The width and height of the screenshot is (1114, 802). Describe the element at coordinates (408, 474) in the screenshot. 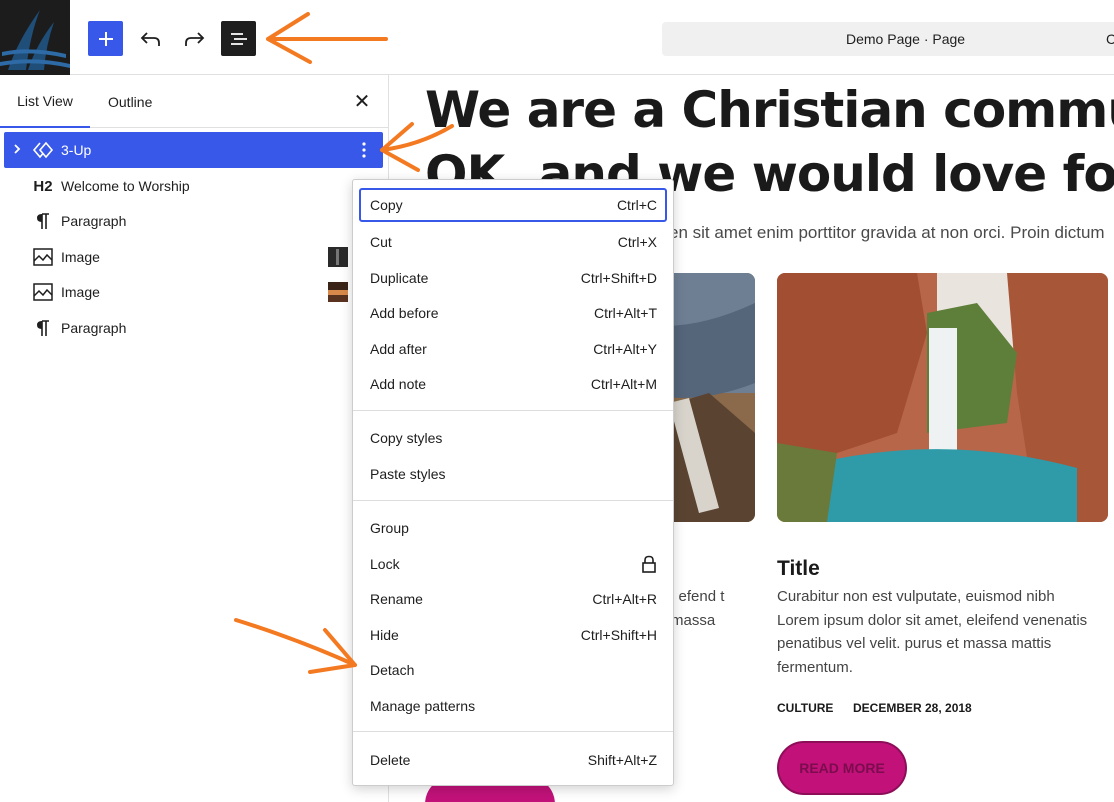

I see `menu-item-label: Paste styles` at that location.